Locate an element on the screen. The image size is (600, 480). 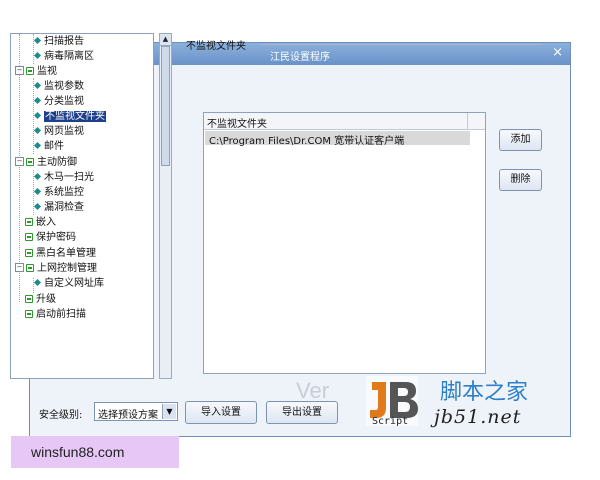
tree-node-embed: 嵌入 is located at coordinates (40, 223).